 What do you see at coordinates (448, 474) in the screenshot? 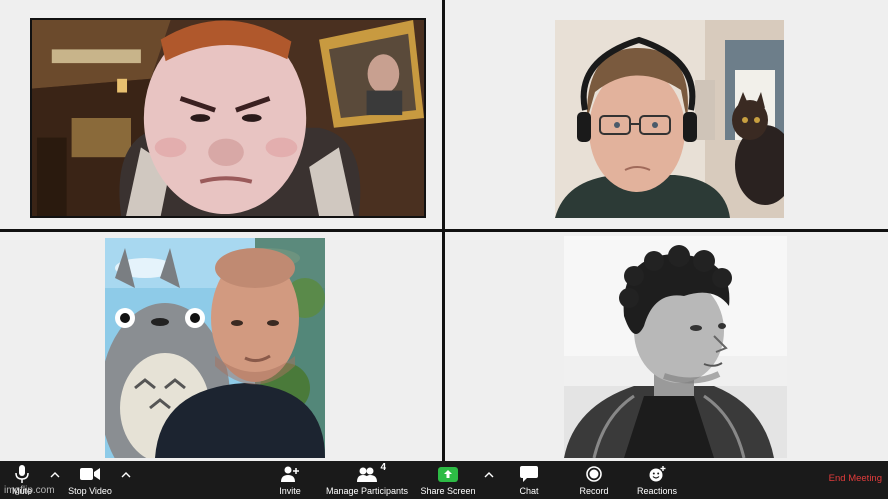
I see `share-screen-icon` at bounding box center [448, 474].